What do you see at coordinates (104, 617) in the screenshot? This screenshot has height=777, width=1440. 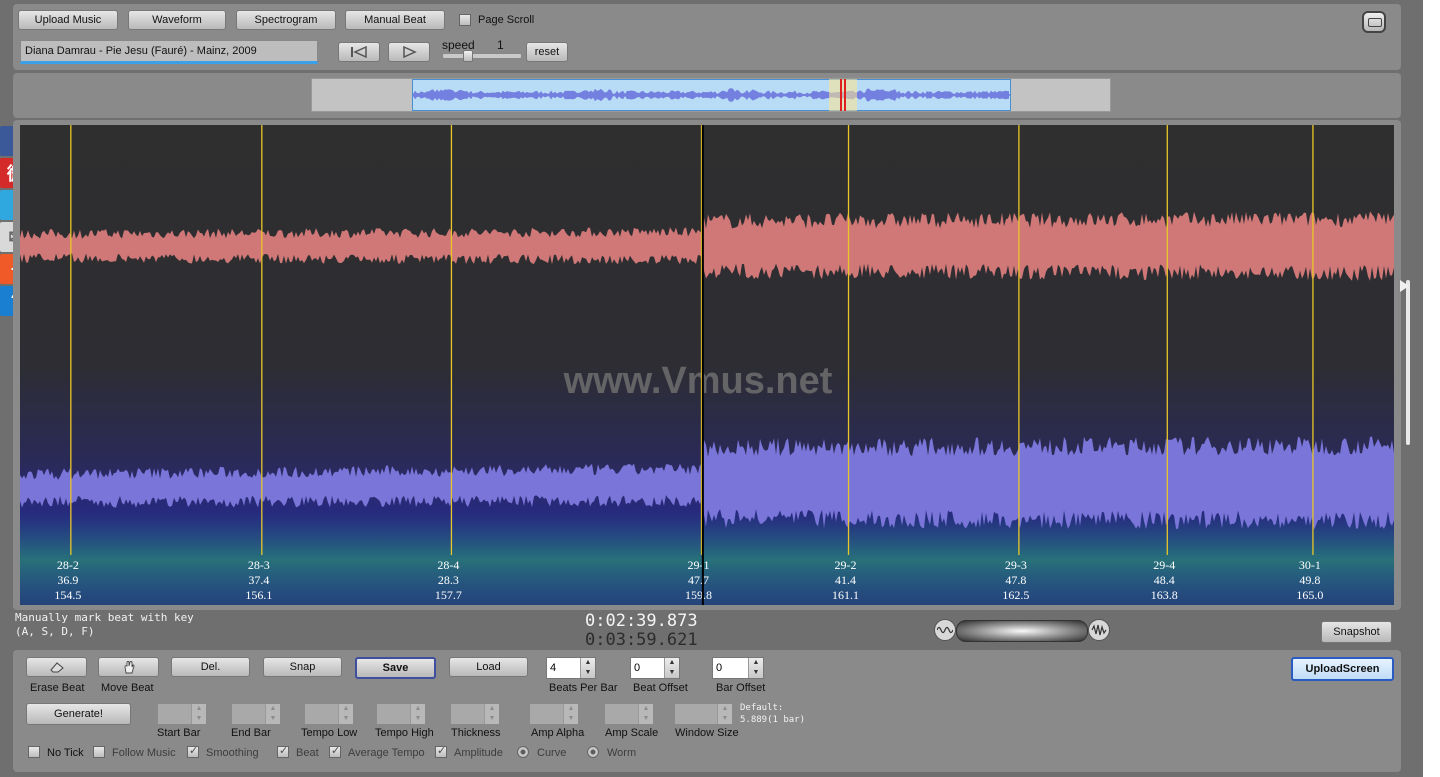 I see `hint-line-1: Manually mark beat with key` at bounding box center [104, 617].